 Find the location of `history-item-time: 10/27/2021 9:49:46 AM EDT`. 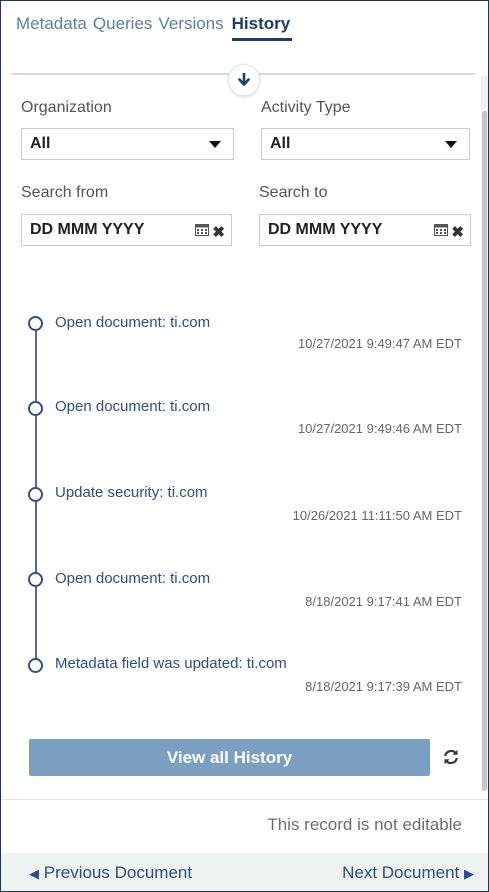

history-item-time: 10/27/2021 9:49:46 AM EDT is located at coordinates (379, 428).